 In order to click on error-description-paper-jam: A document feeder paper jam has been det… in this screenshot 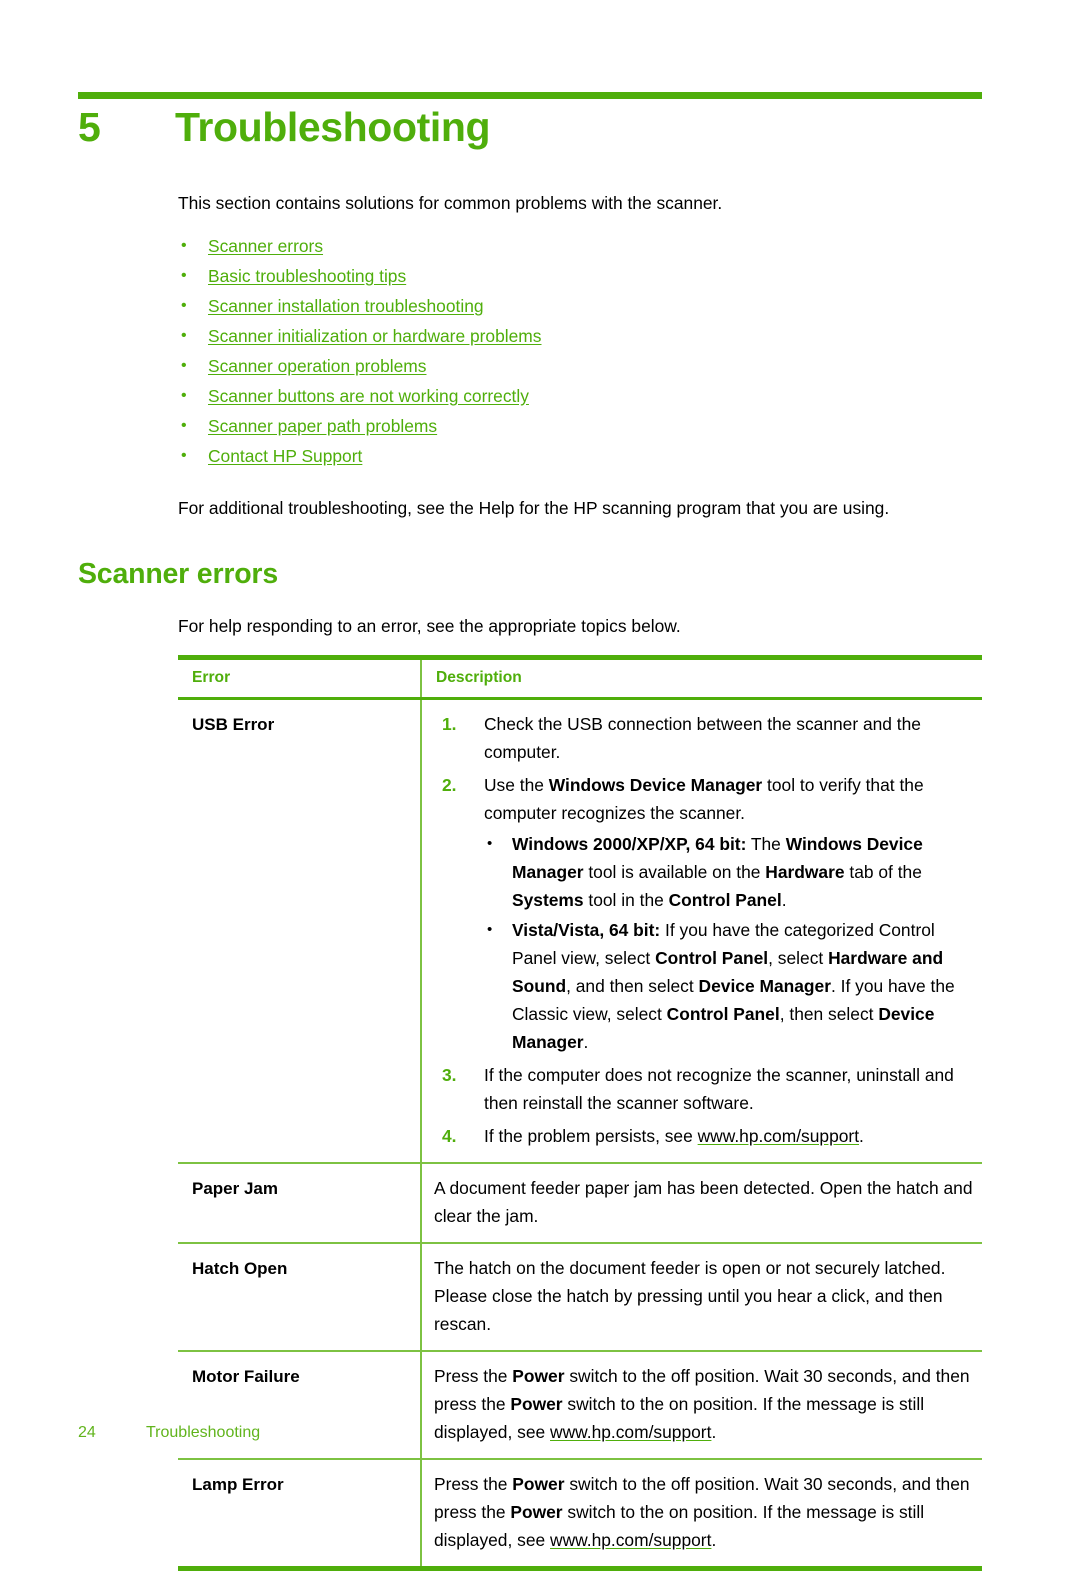, I will do `click(701, 1203)`.